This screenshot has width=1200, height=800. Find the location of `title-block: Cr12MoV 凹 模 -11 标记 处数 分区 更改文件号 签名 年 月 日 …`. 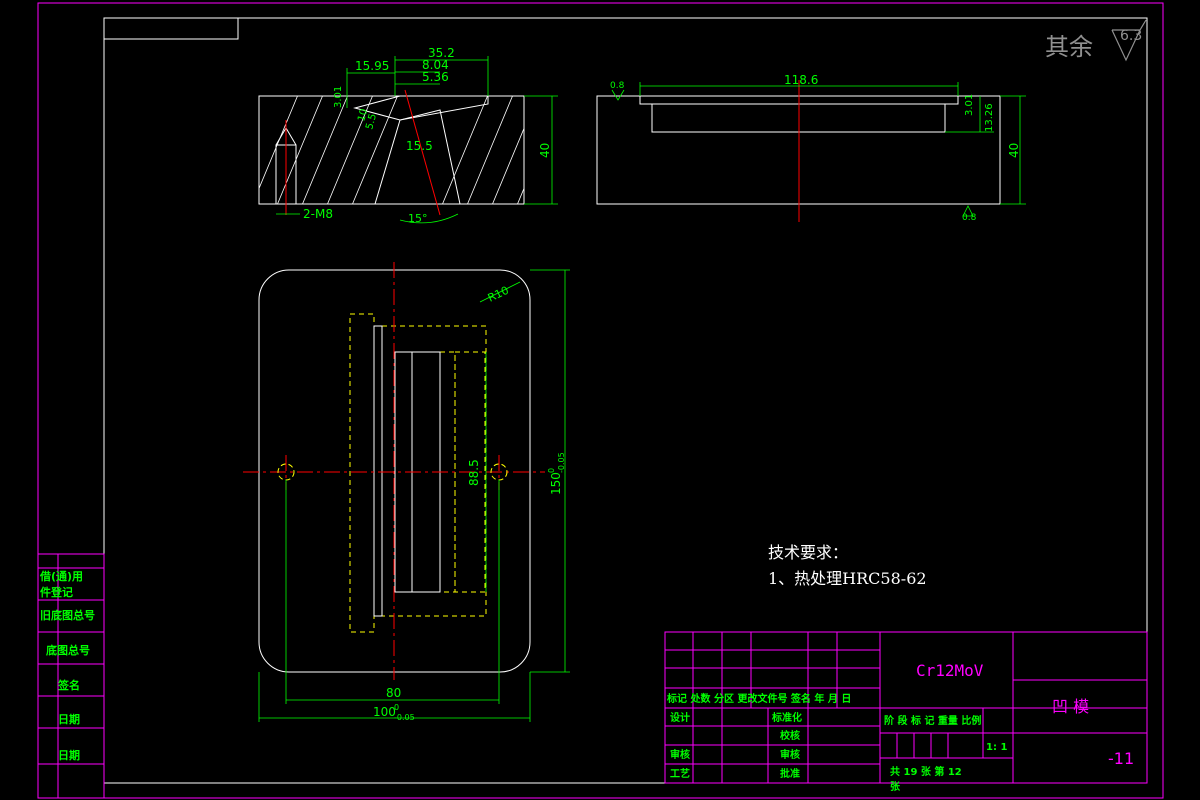

title-block: Cr12MoV 凹 模 -11 标记 处数 分区 更改文件号 签名 年 月 日 … is located at coordinates (906, 712).